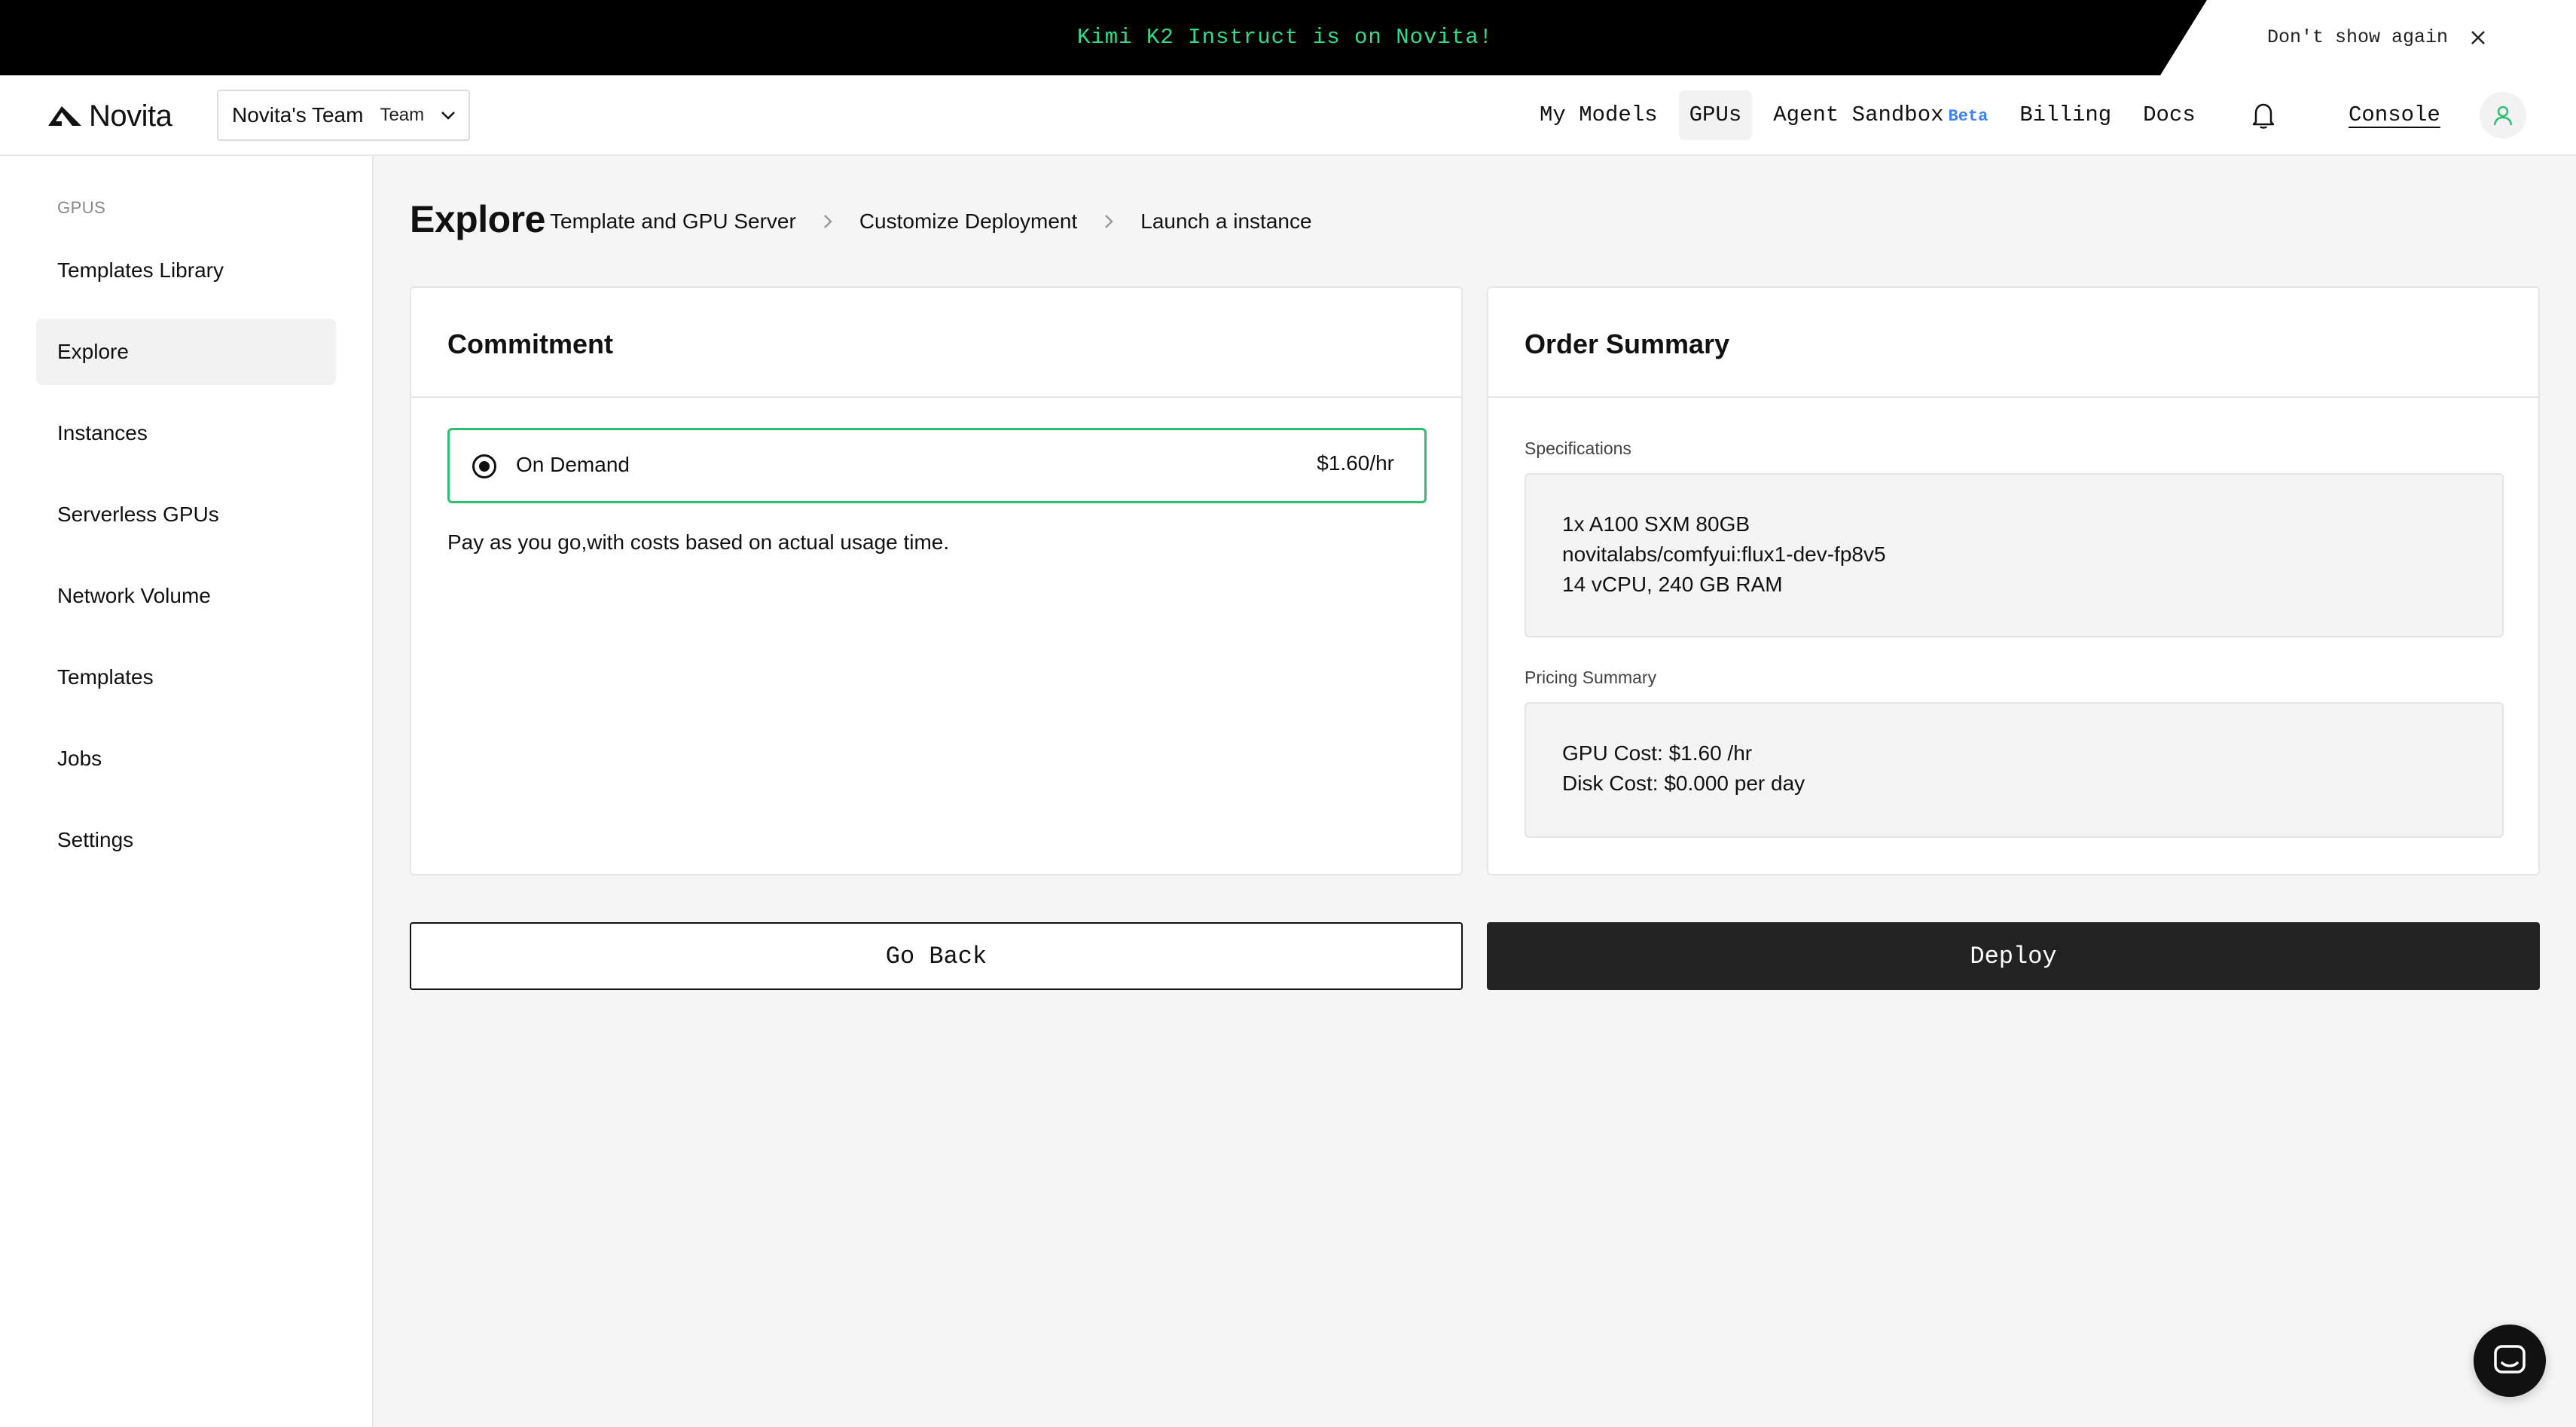  I want to click on sidebar-item-settings: Settings, so click(186, 840).